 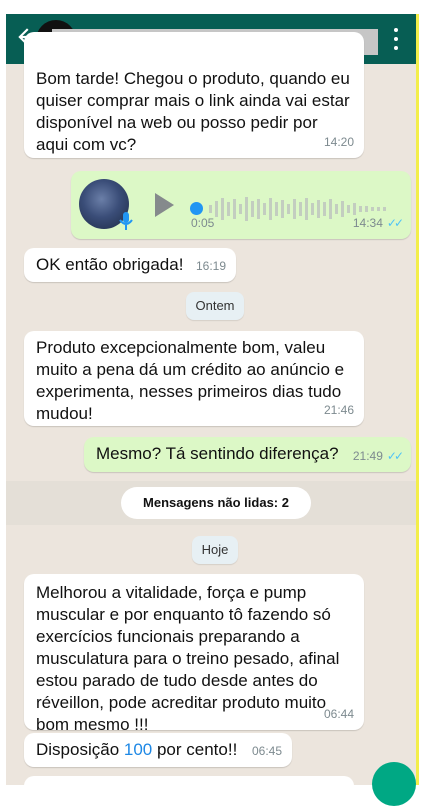 I want to click on microphone-icon, so click(x=126, y=221).